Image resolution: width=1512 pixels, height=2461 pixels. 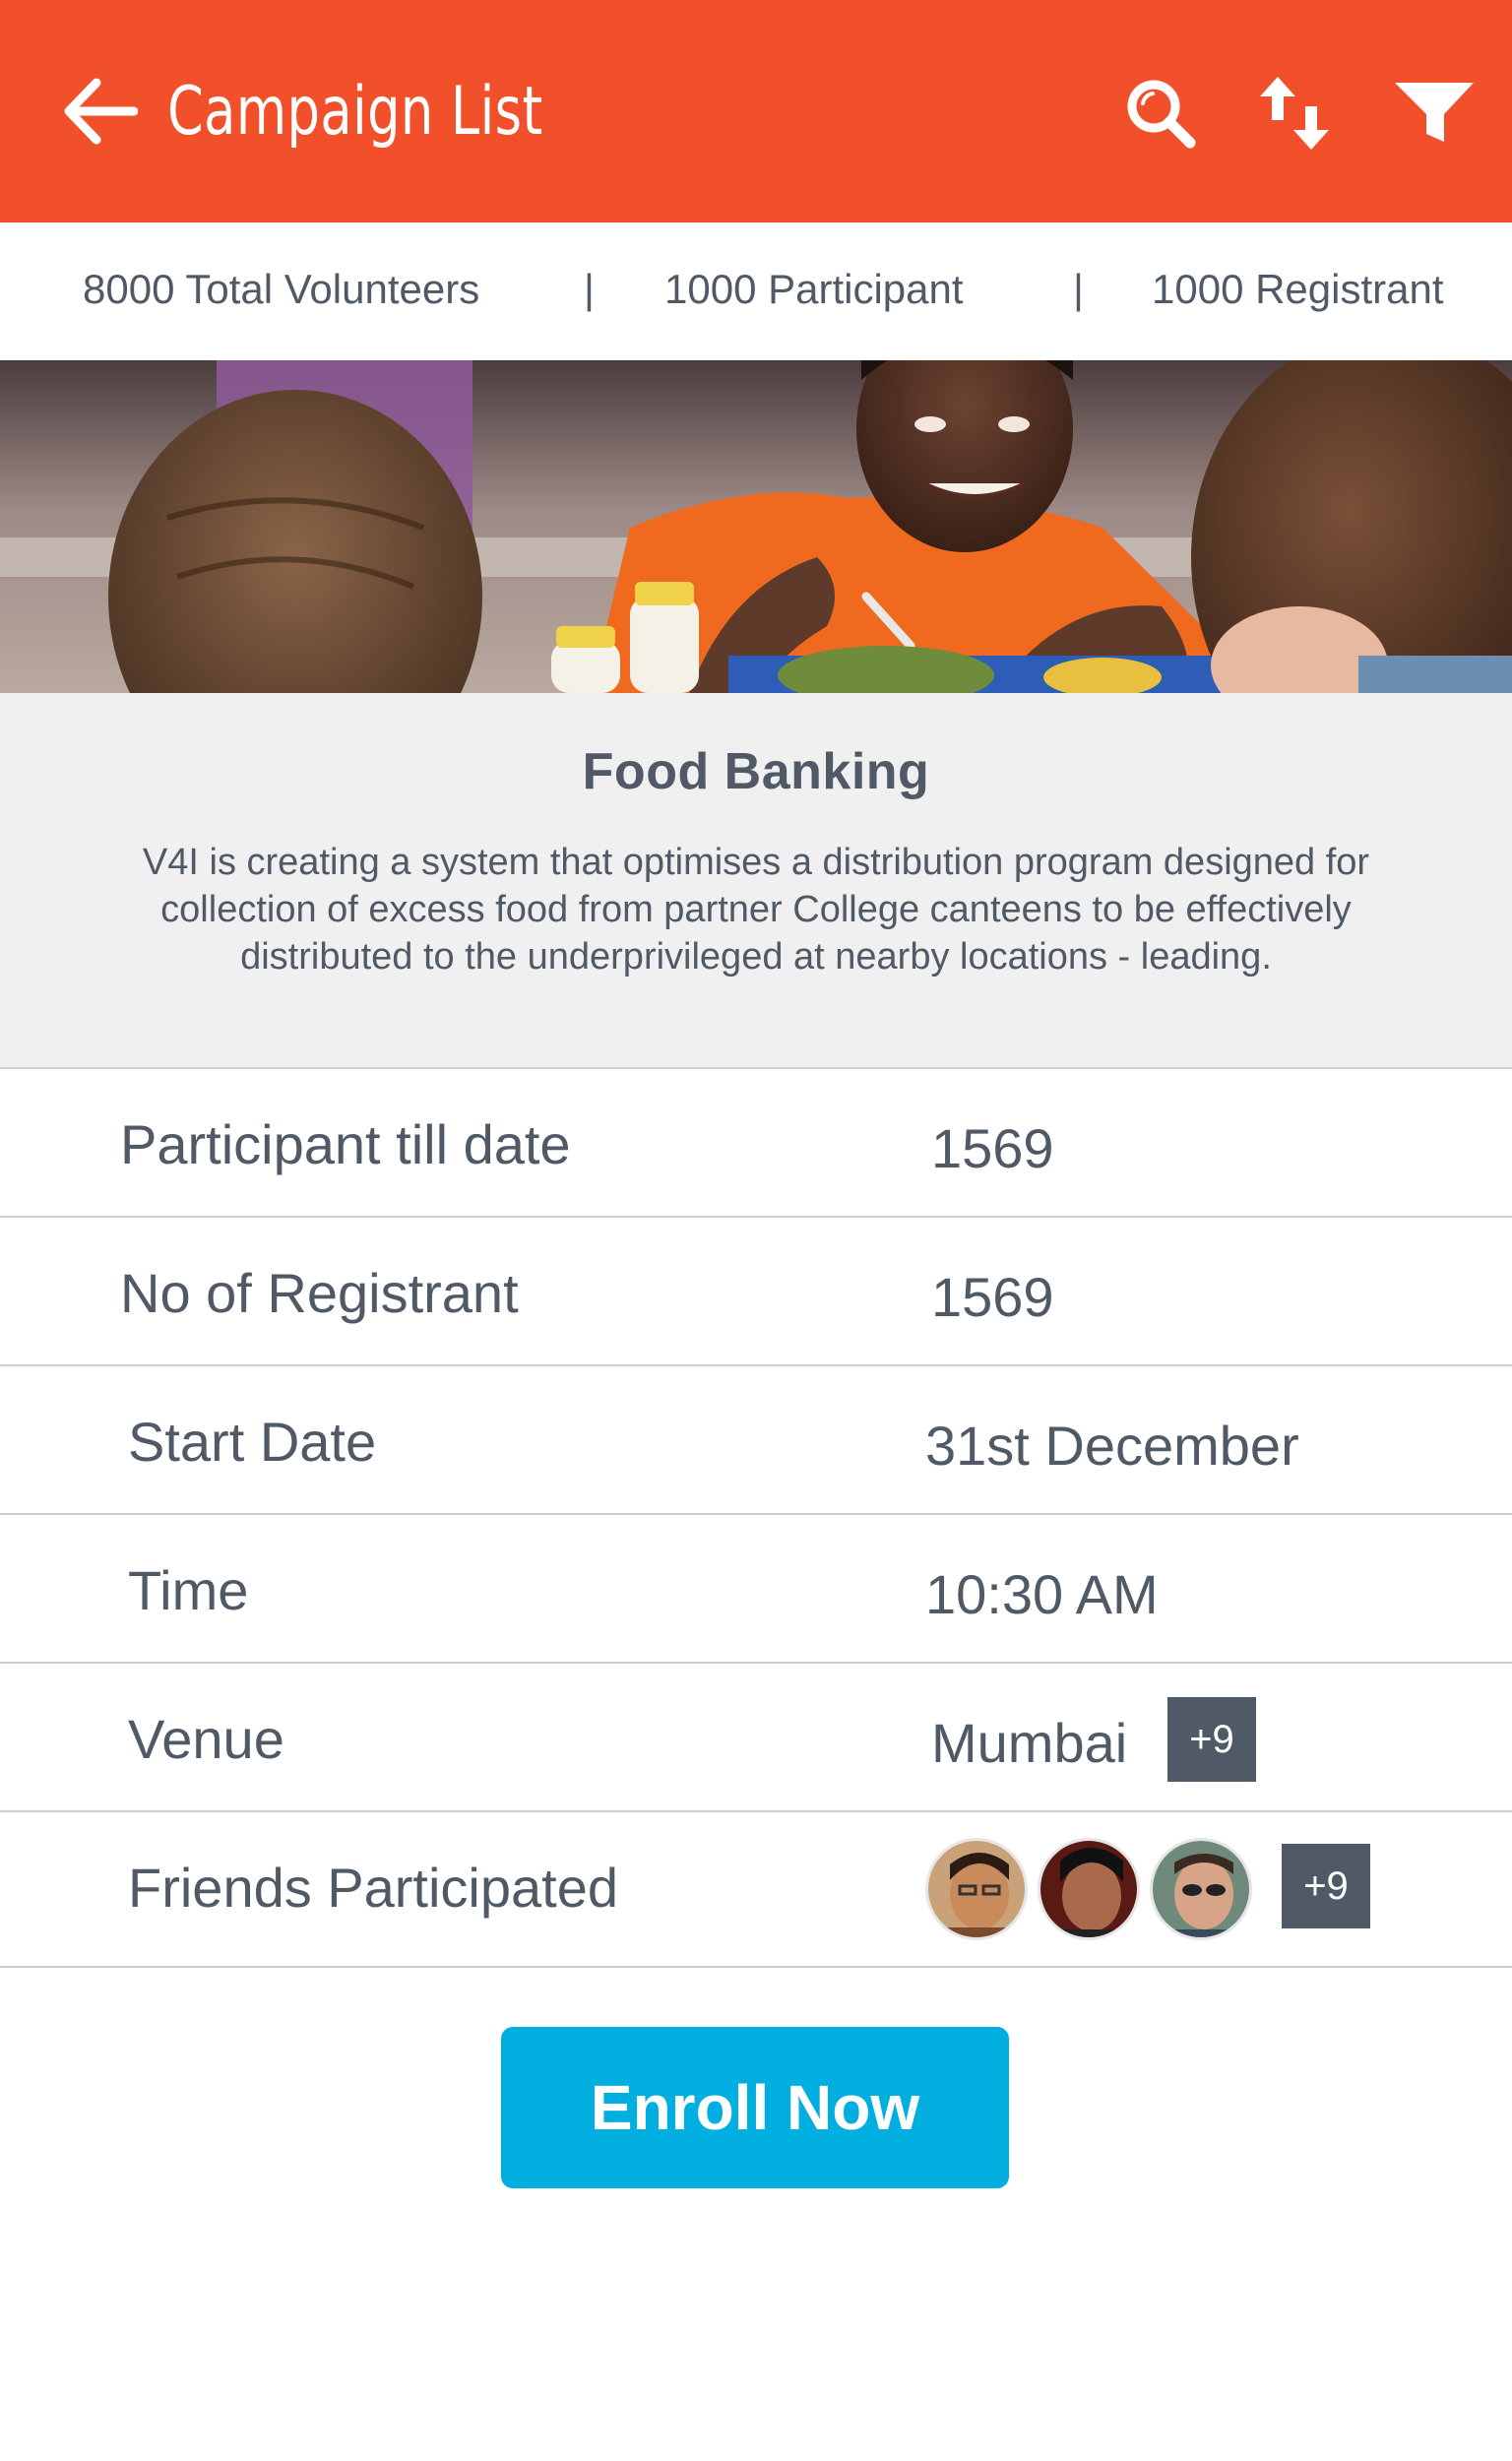 I want to click on friends-more-badge: +9, so click(x=1326, y=1886).